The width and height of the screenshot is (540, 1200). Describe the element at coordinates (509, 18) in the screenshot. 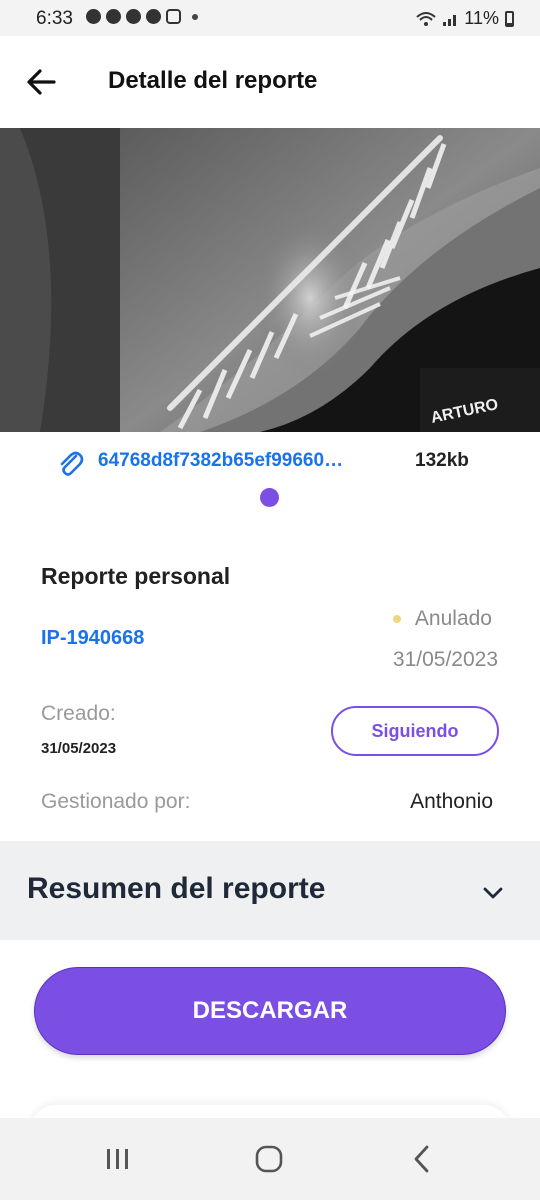

I see `battery-icon` at that location.